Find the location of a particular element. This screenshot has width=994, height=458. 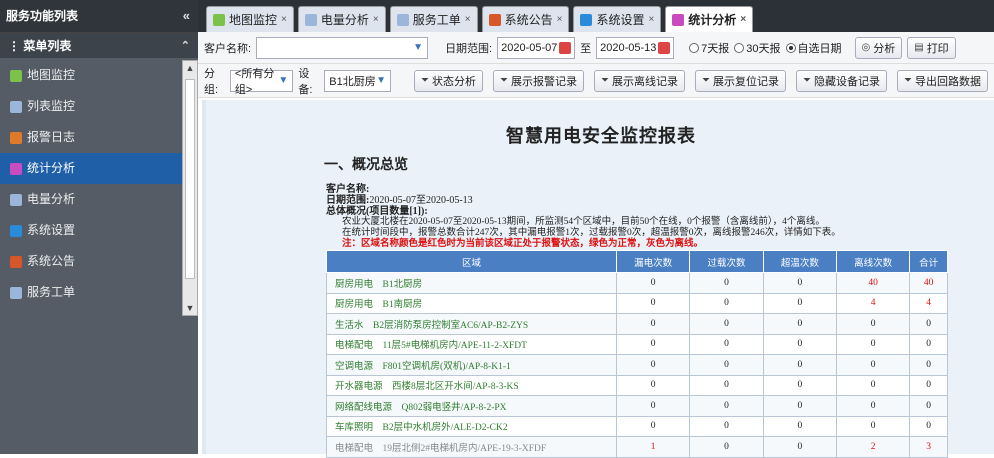

table-row: 车库照明 B2层中水机房外/ALE-D2-CK2 0 0 0 0 0 is located at coordinates (637, 426).